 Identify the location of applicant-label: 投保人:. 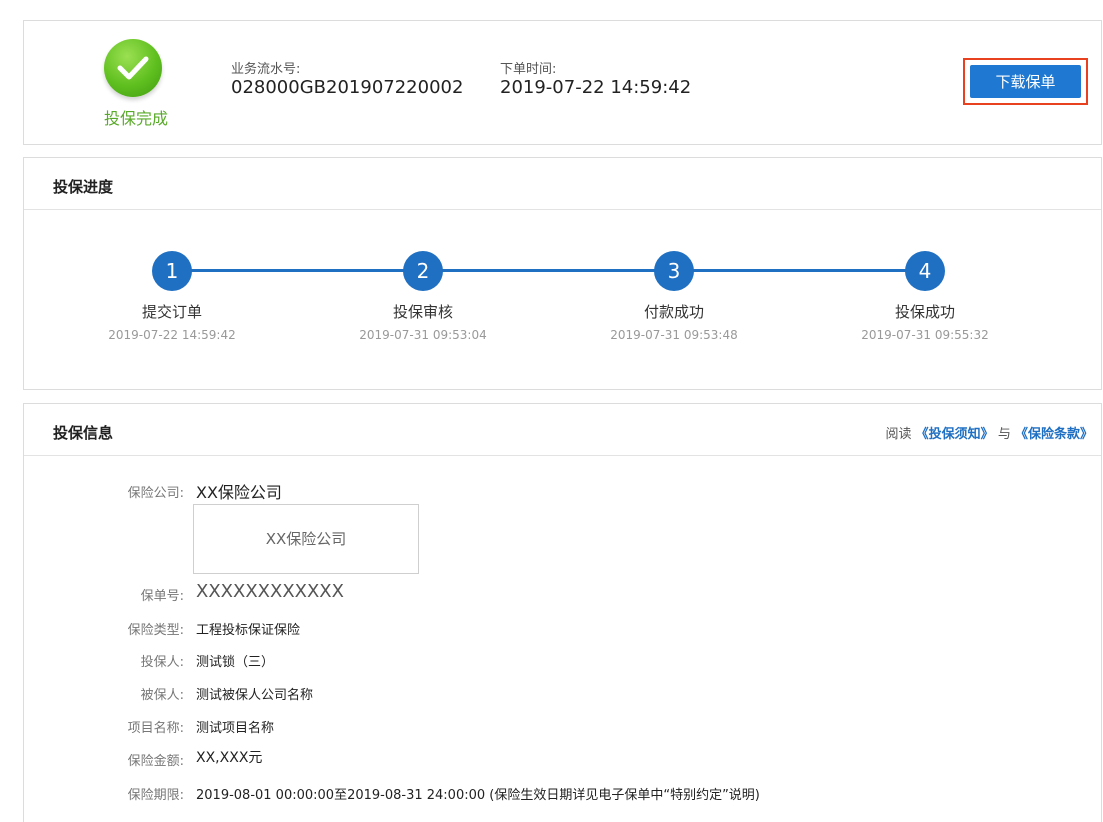
(162, 662).